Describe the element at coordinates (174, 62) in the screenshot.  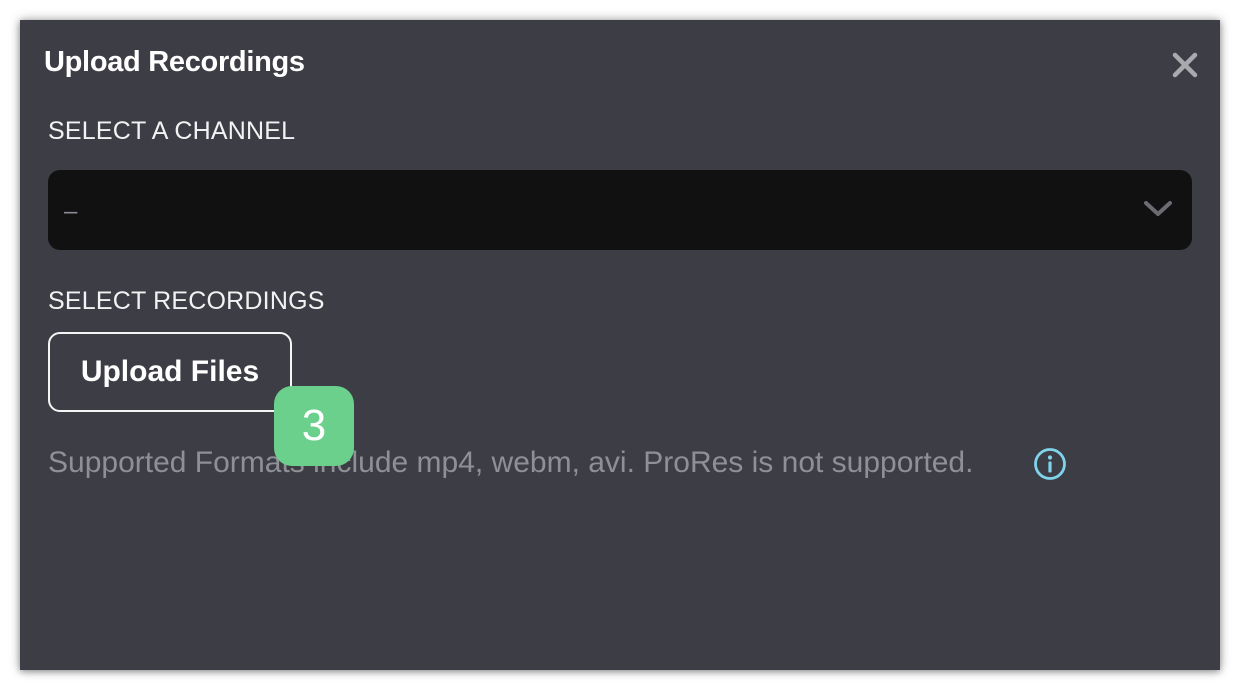
I see `dialog-title: Upload Recordings` at that location.